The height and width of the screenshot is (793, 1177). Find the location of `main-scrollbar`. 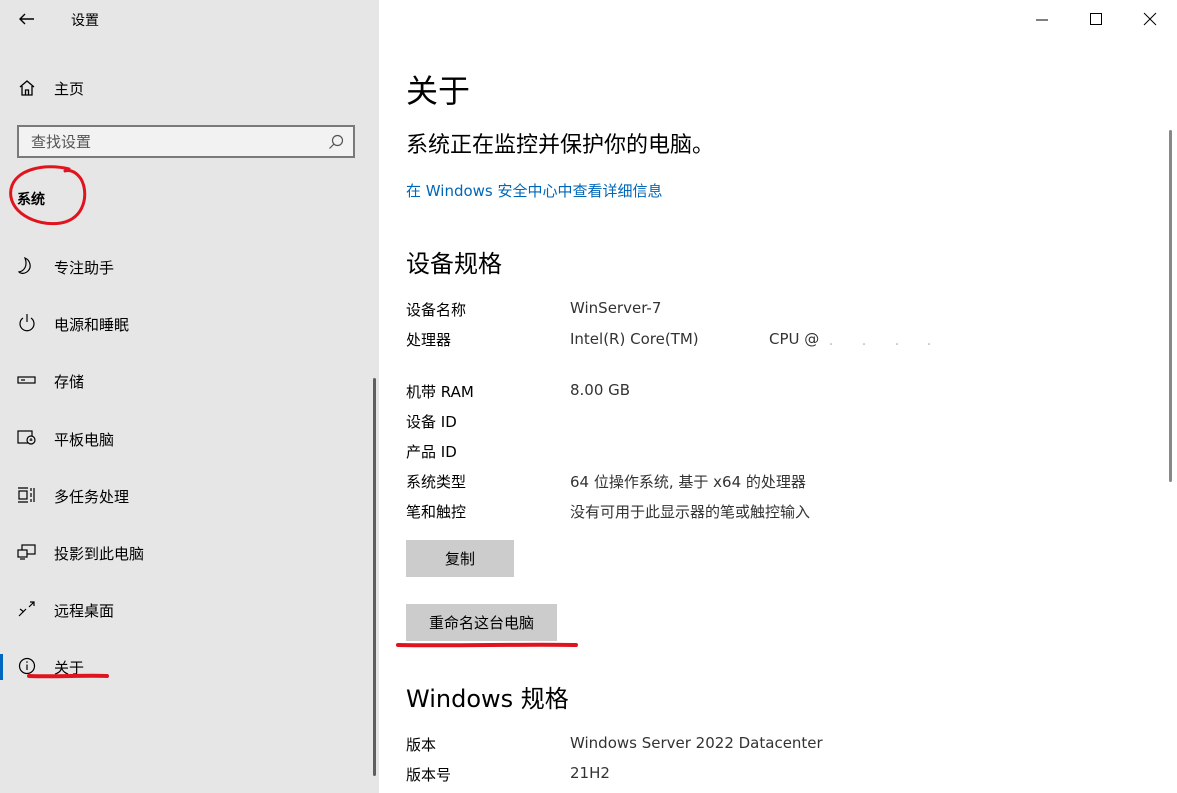

main-scrollbar is located at coordinates (1170, 306).